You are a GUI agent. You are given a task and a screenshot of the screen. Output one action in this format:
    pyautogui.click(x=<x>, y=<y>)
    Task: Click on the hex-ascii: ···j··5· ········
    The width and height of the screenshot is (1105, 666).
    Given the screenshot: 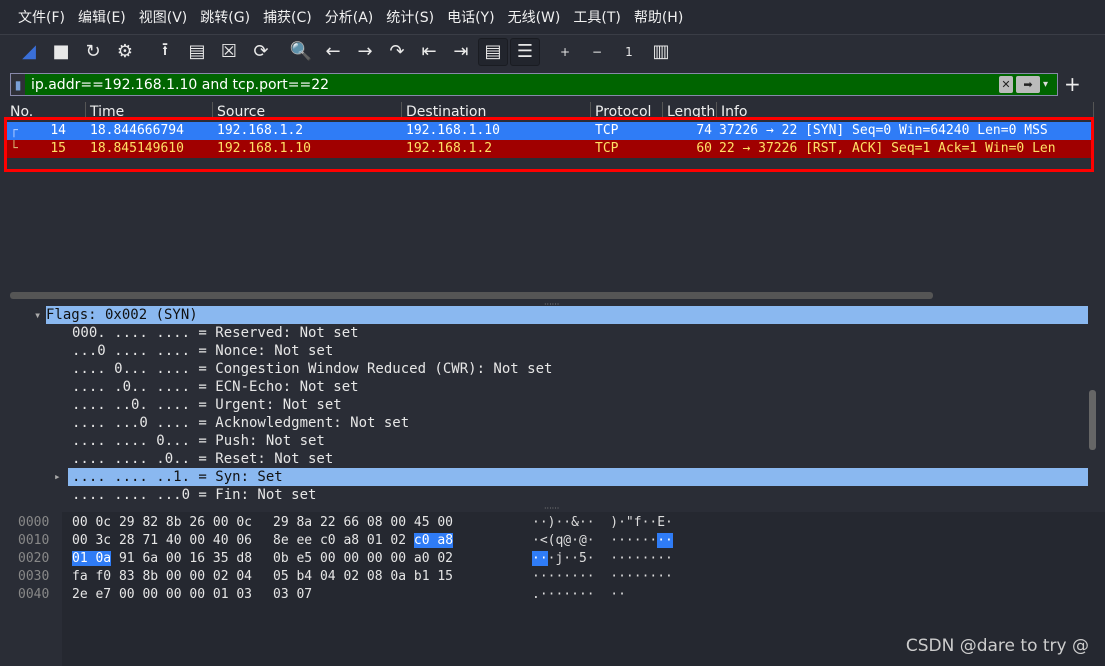 What is the action you would take?
    pyautogui.click(x=602, y=559)
    